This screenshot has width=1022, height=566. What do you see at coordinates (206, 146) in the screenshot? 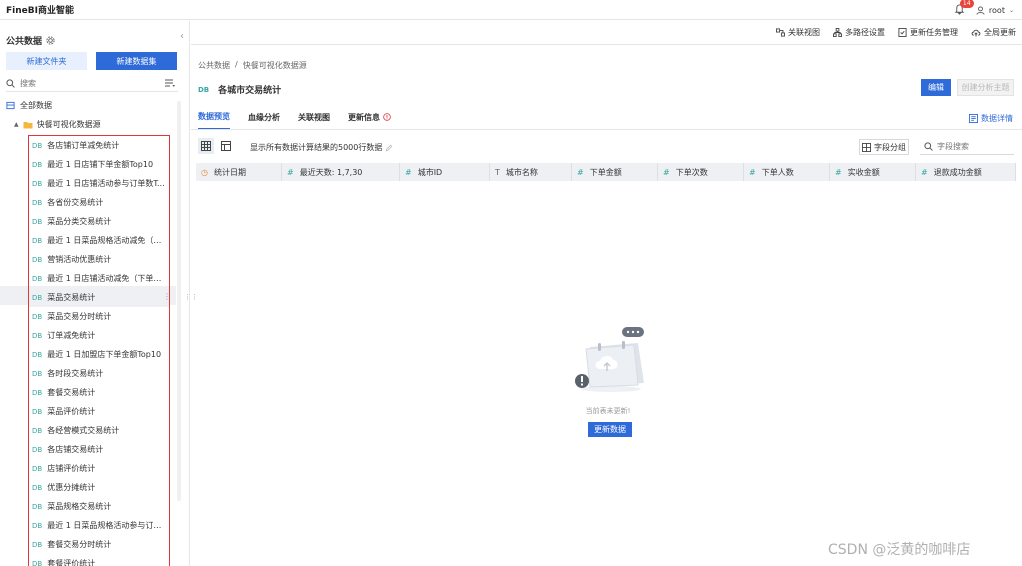
I see `grid-view-icon` at bounding box center [206, 146].